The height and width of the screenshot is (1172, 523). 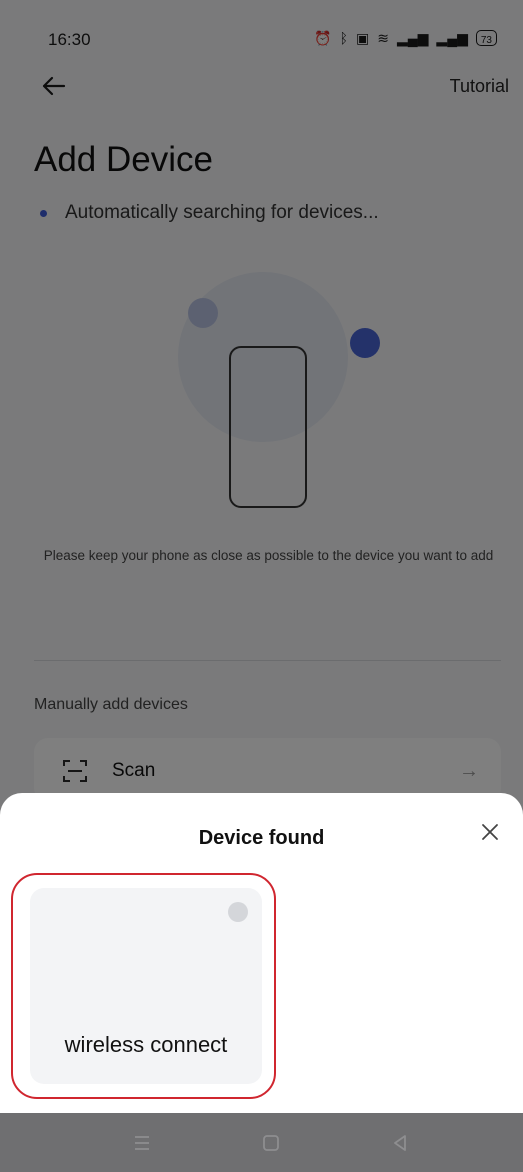 I want to click on device-card-label: wireless connect, so click(x=146, y=1044).